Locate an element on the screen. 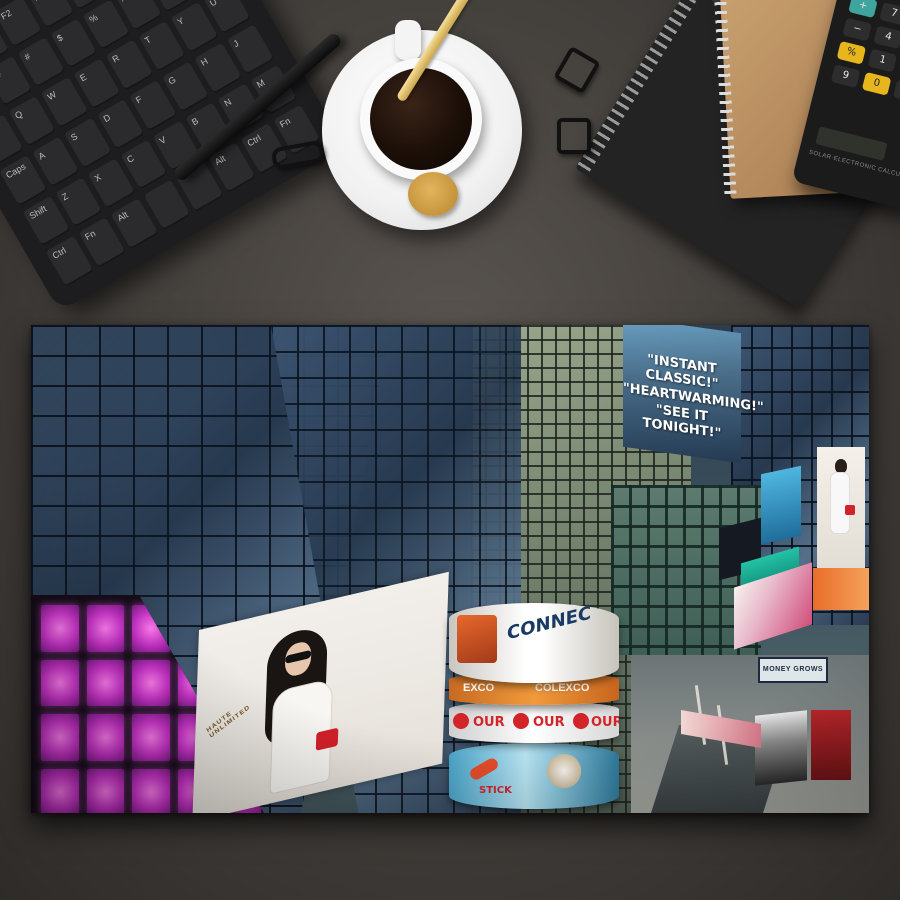 The image size is (900, 900). calculator-key: − is located at coordinates (857, 29).